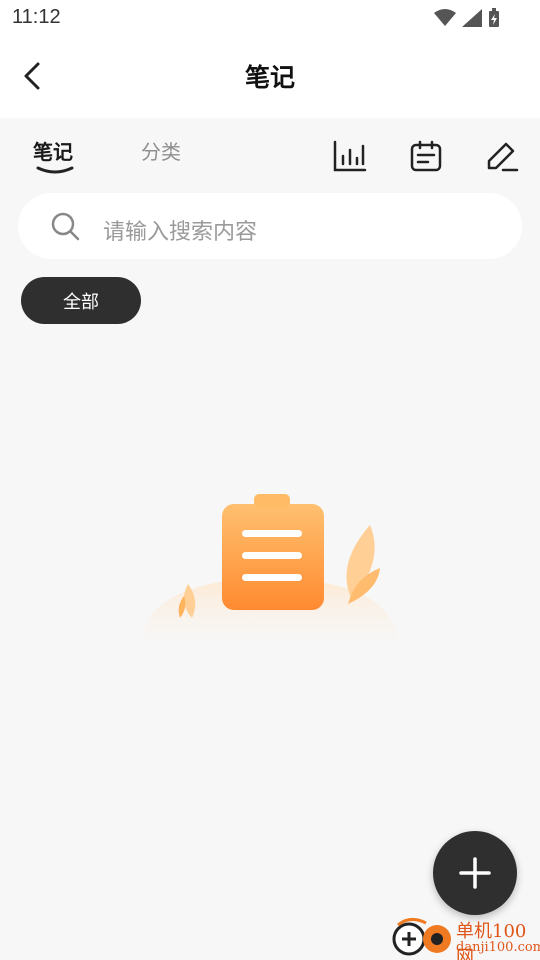 The image size is (540, 960). I want to click on calendar-note-icon, so click(426, 156).